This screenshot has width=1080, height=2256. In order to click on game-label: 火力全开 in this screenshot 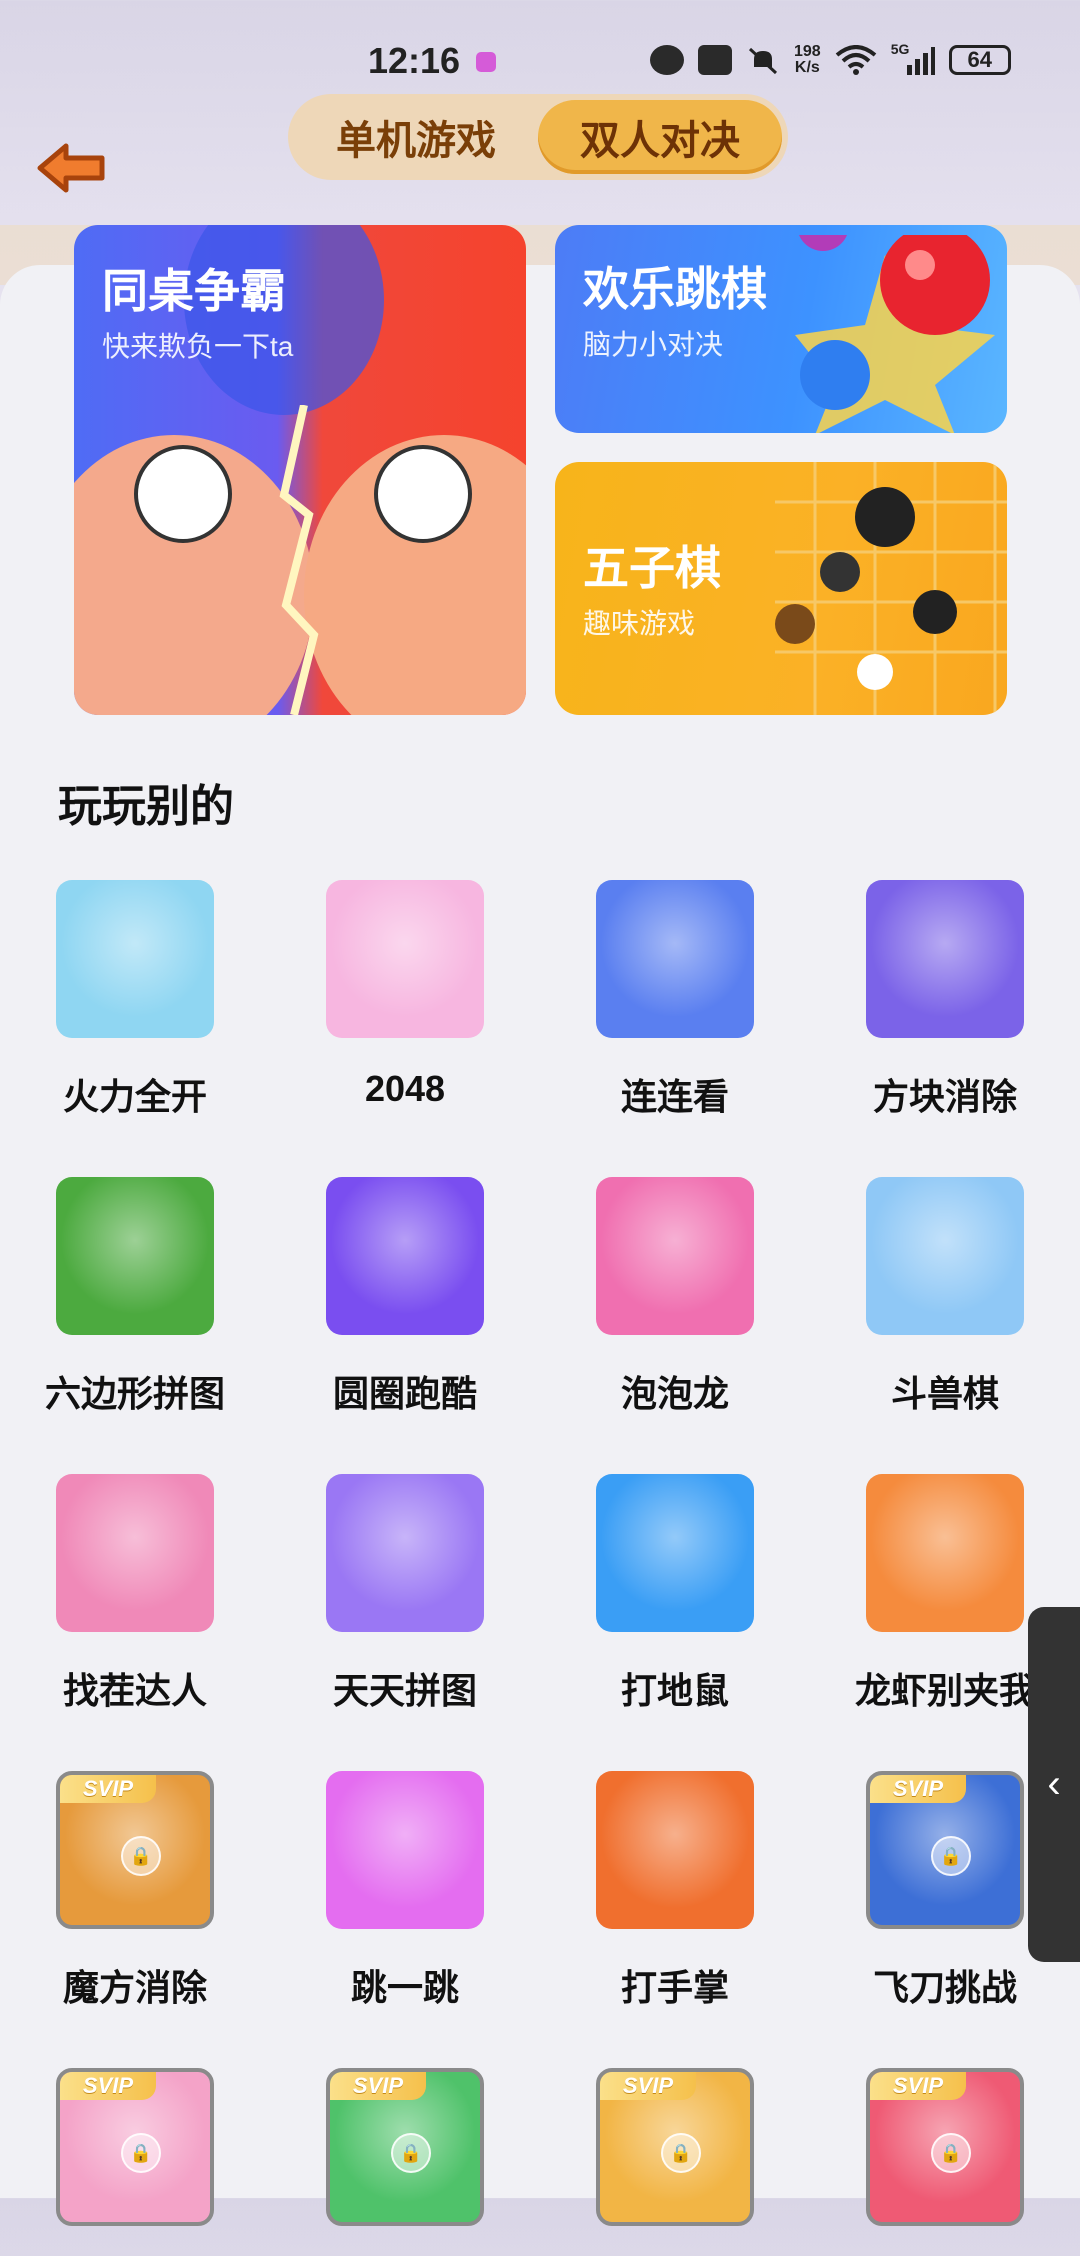, I will do `click(134, 1096)`.